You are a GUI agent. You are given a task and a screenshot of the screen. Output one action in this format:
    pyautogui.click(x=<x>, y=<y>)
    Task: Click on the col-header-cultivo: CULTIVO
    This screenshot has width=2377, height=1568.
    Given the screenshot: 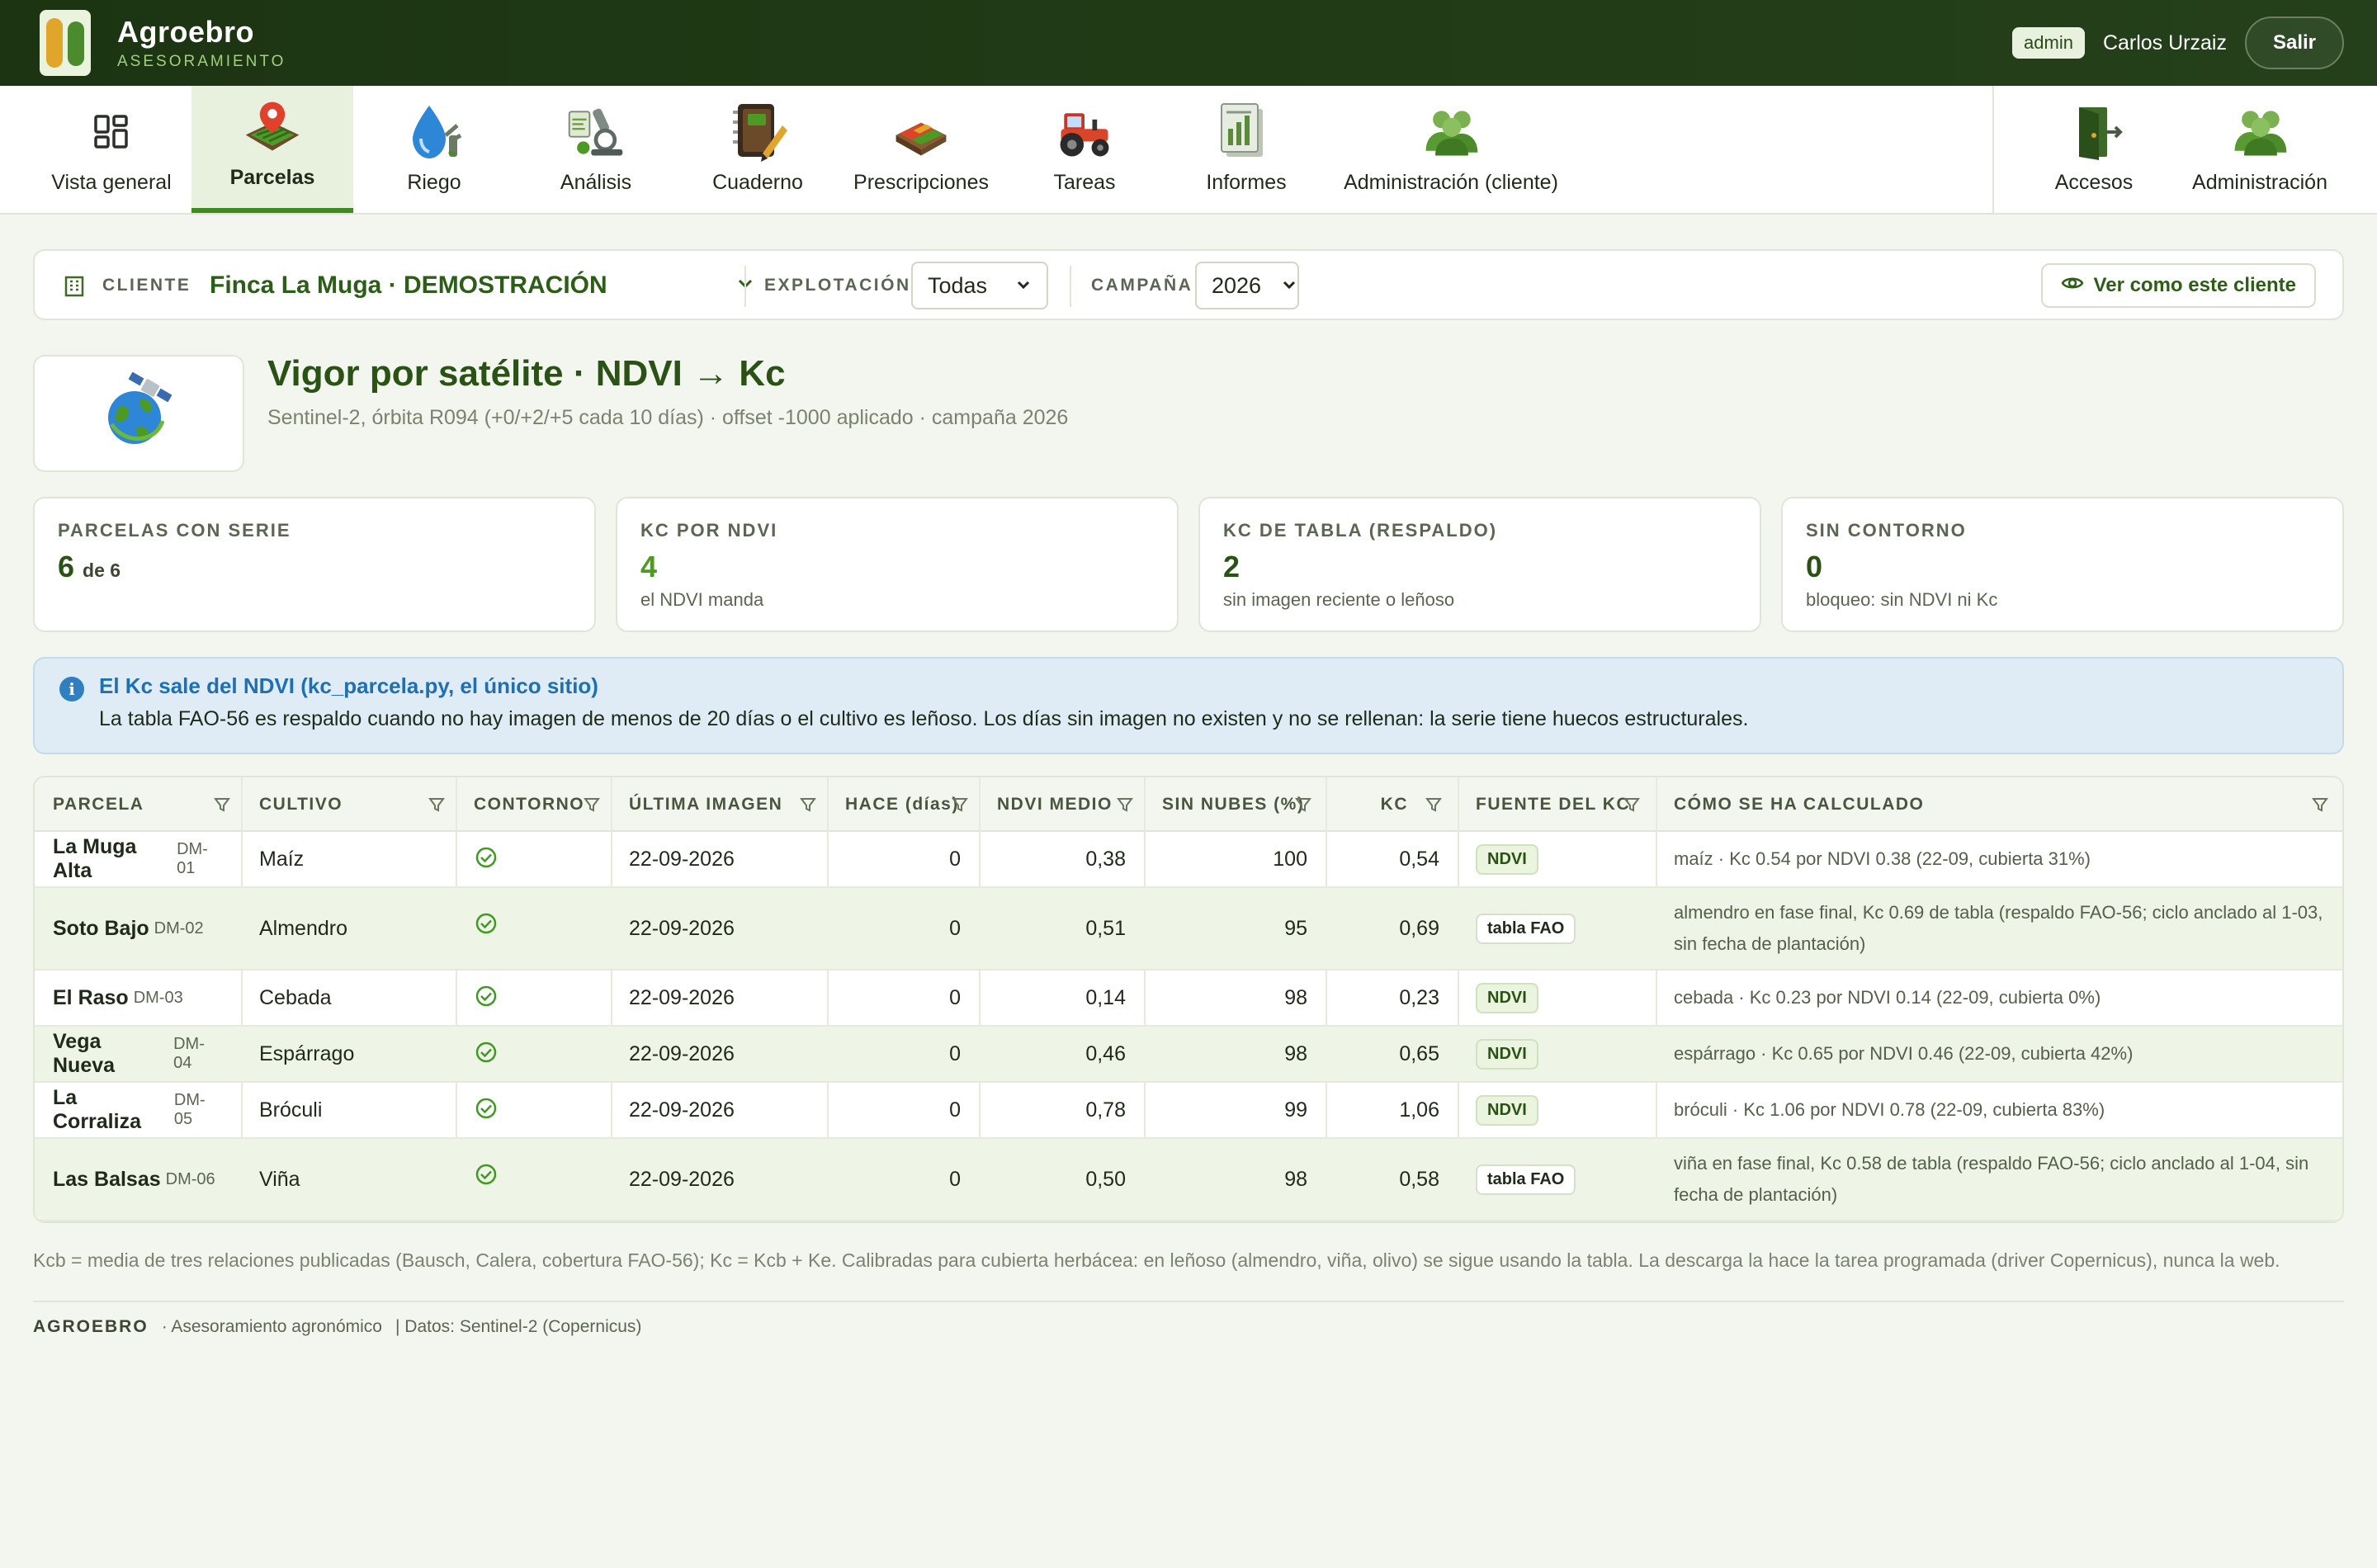 What is the action you would take?
    pyautogui.click(x=348, y=804)
    